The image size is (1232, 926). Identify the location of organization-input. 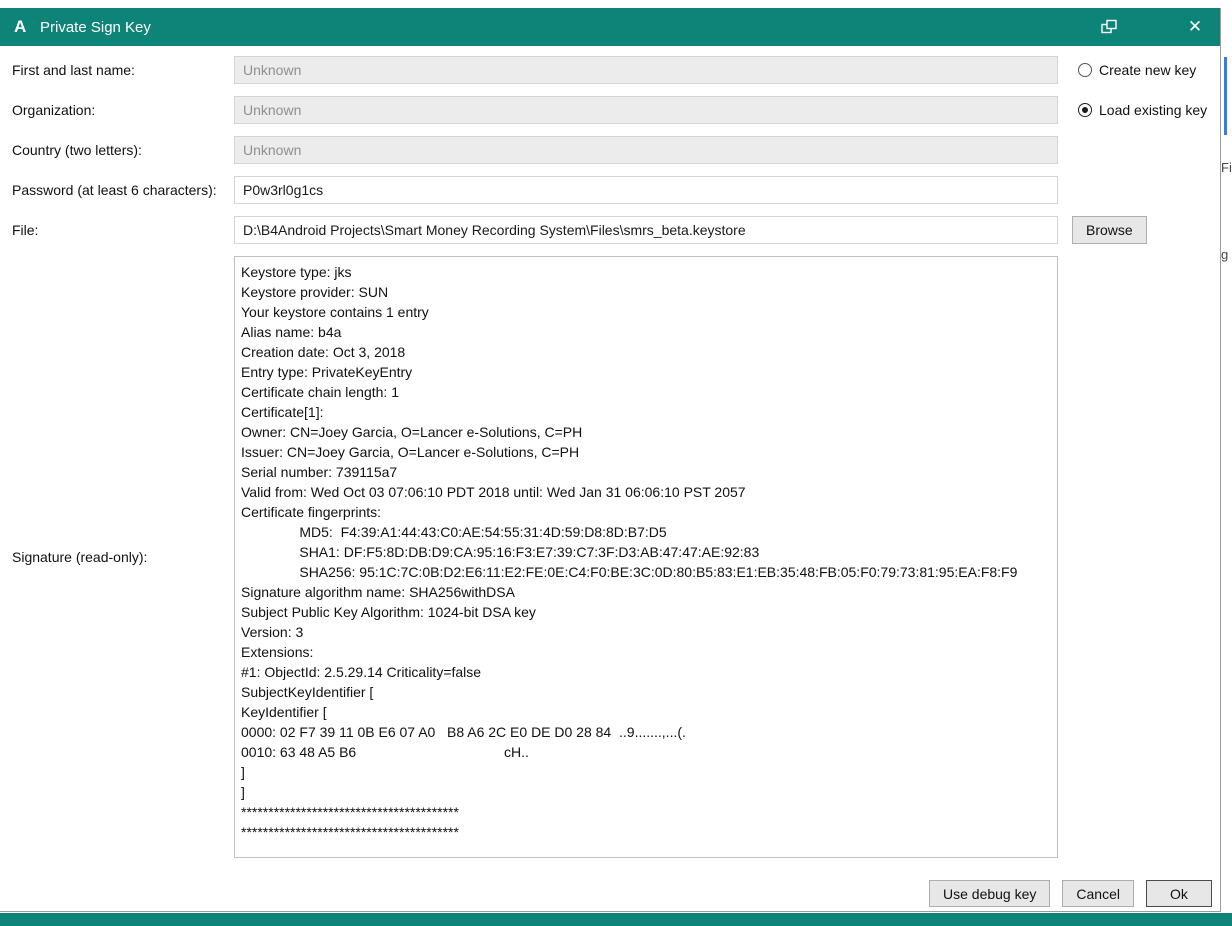
(646, 110).